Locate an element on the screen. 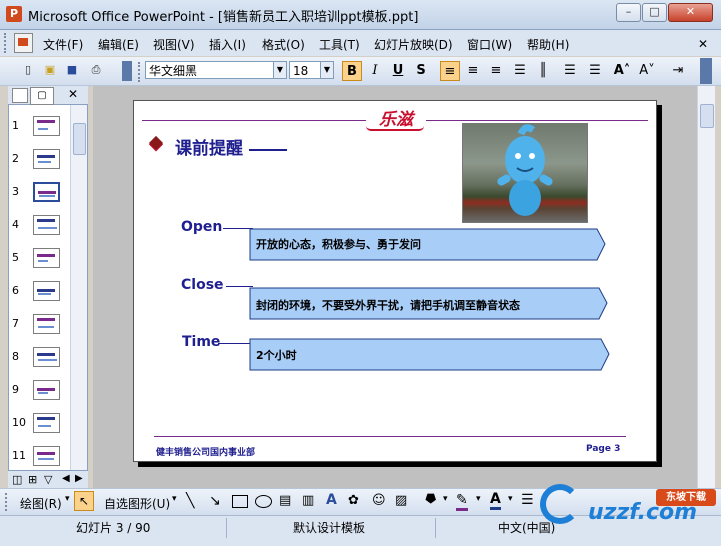 The height and width of the screenshot is (546, 721). bold-button: B is located at coordinates (352, 71).